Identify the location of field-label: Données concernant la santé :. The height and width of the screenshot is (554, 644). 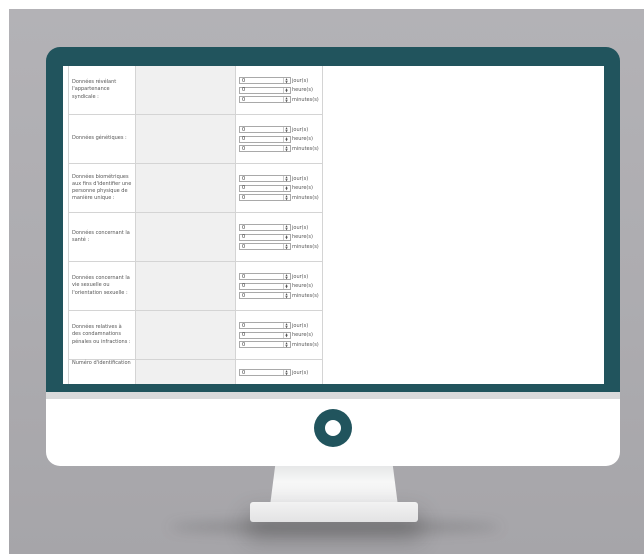
(101, 236).